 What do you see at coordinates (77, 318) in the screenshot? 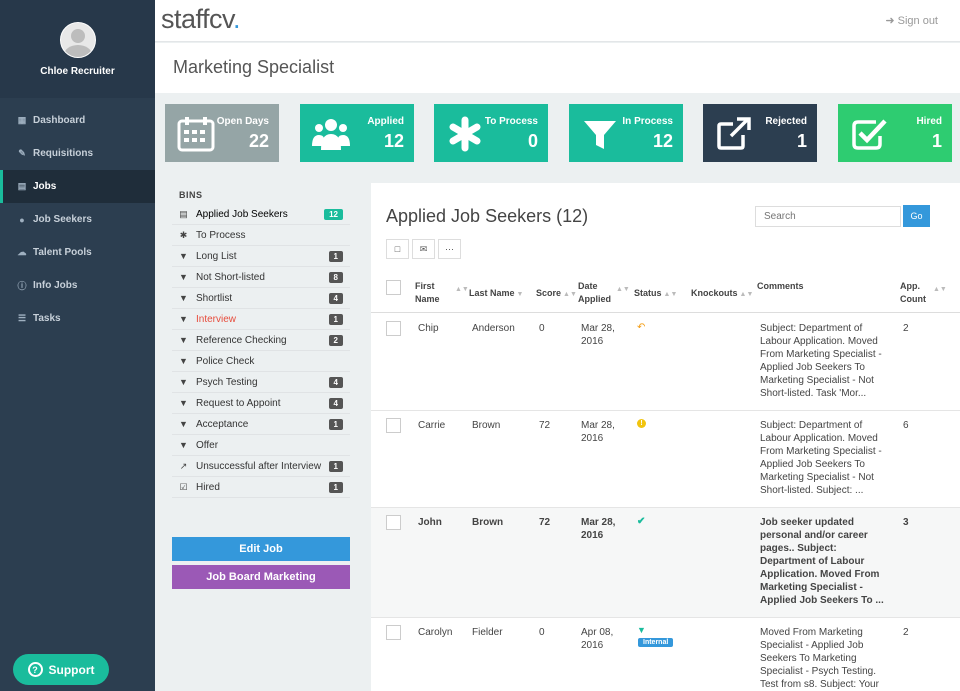
I see `sidebar-item-tasks: ☰ Tasks` at bounding box center [77, 318].